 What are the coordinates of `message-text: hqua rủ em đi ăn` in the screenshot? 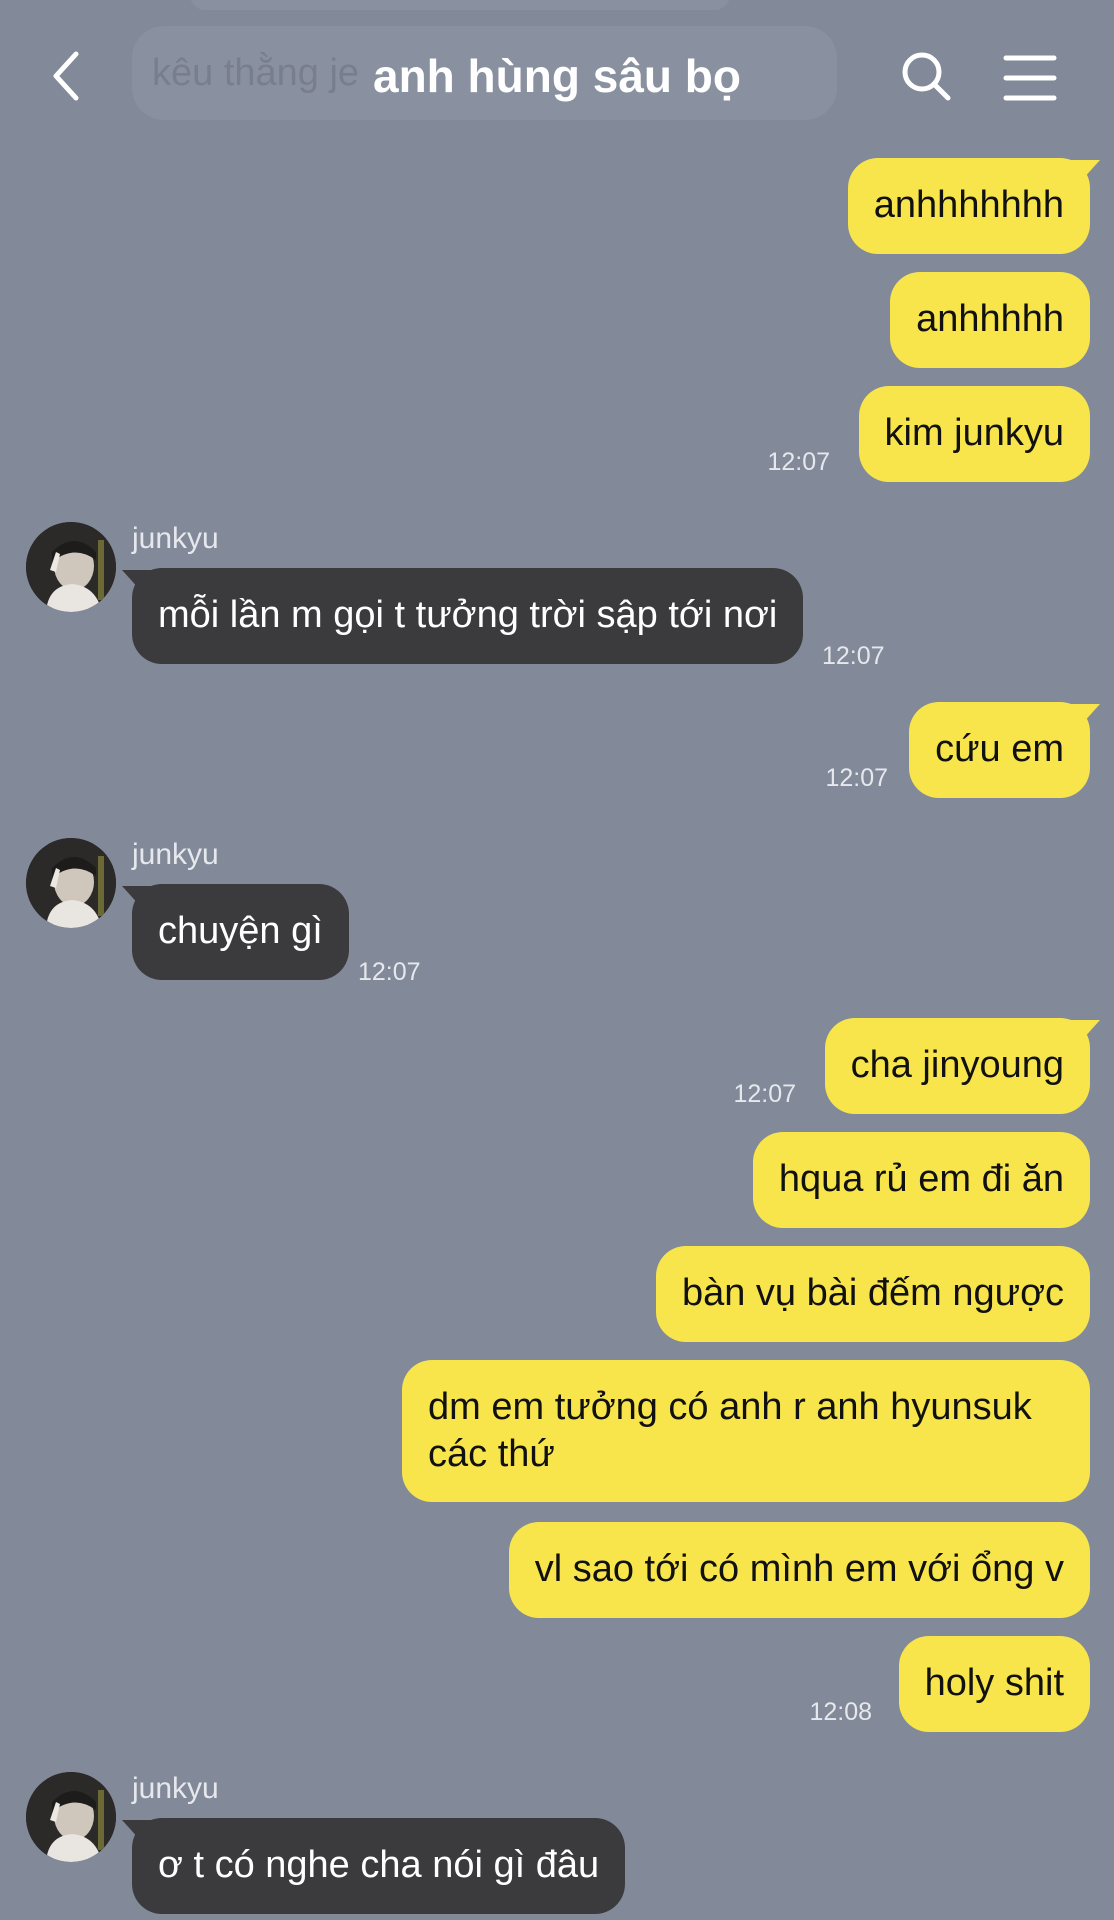 It's located at (921, 1179).